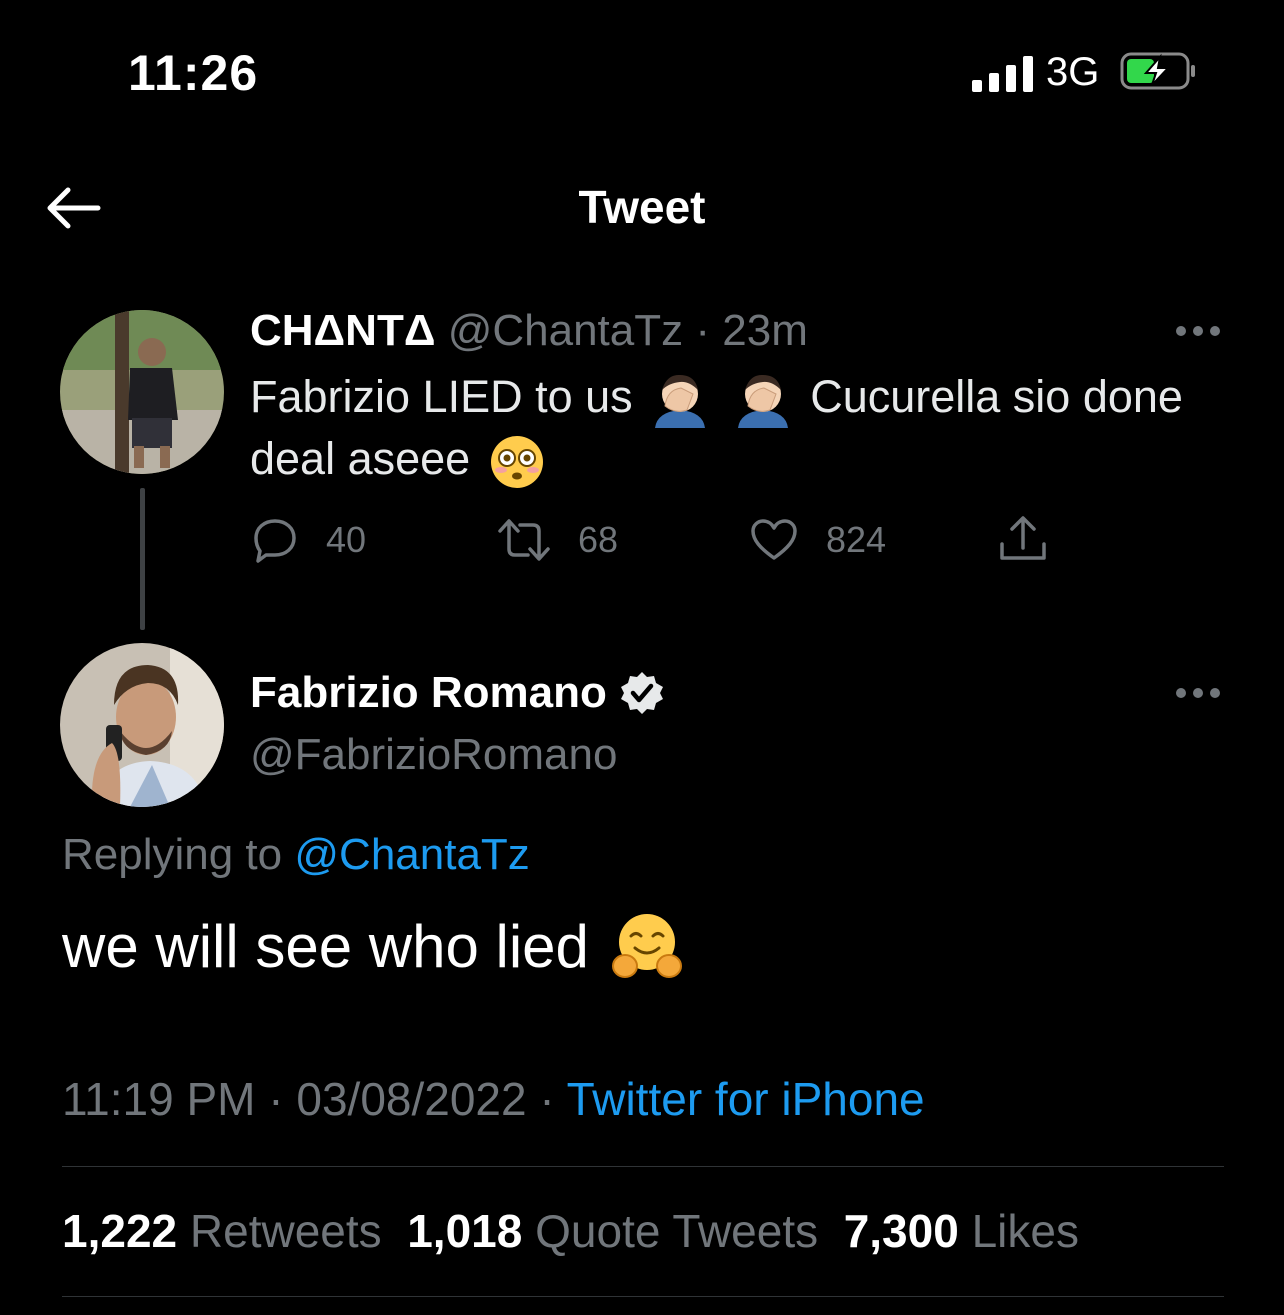 The width and height of the screenshot is (1284, 1315). Describe the element at coordinates (818, 540) in the screenshot. I see `like-action: 824` at that location.